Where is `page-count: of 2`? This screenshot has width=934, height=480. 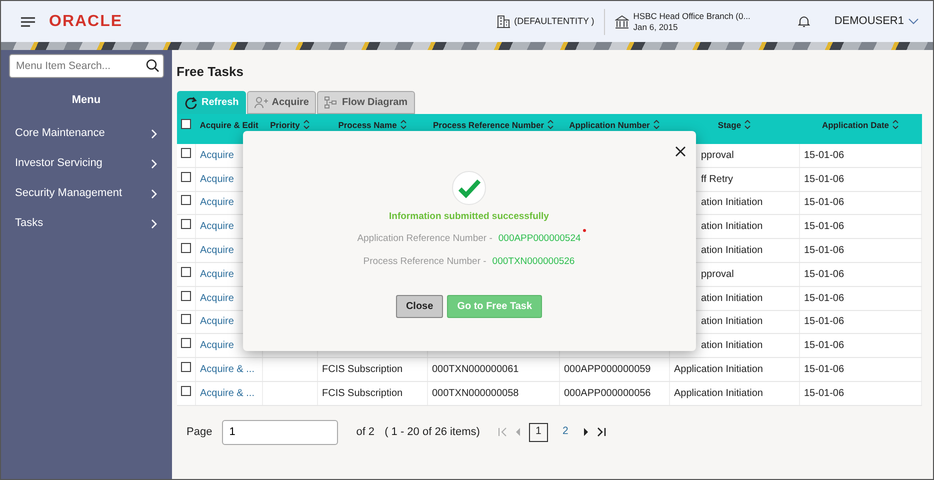 page-count: of 2 is located at coordinates (365, 432).